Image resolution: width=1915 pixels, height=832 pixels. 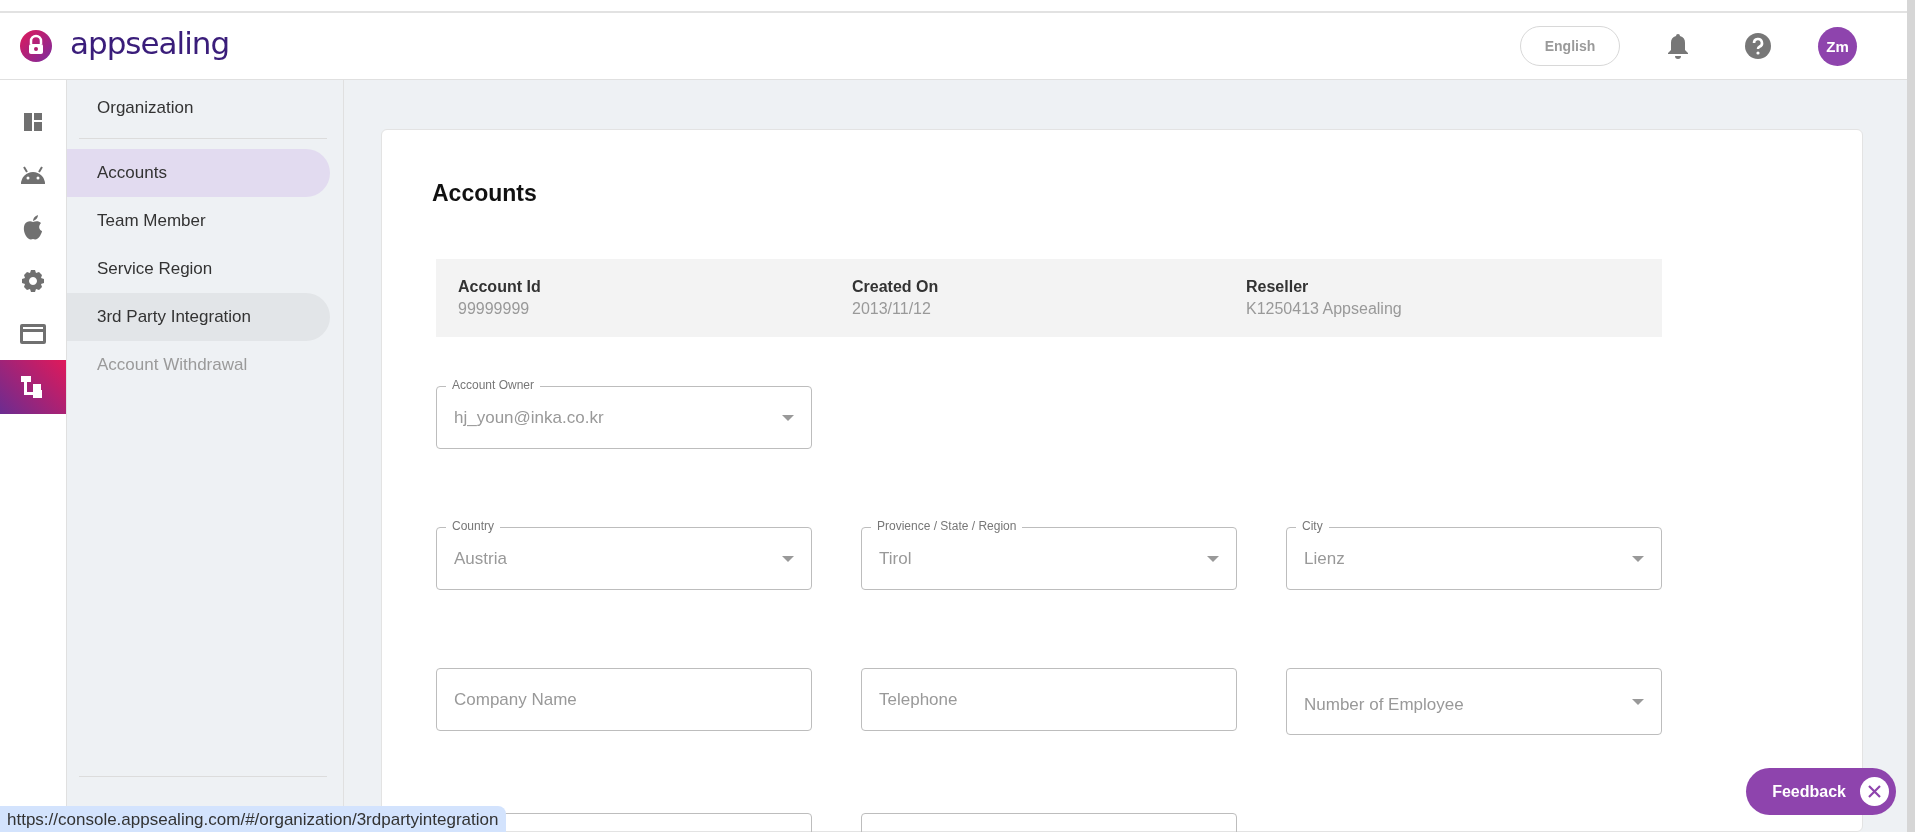 I want to click on submenu-item: Accounts, so click(x=198, y=173).